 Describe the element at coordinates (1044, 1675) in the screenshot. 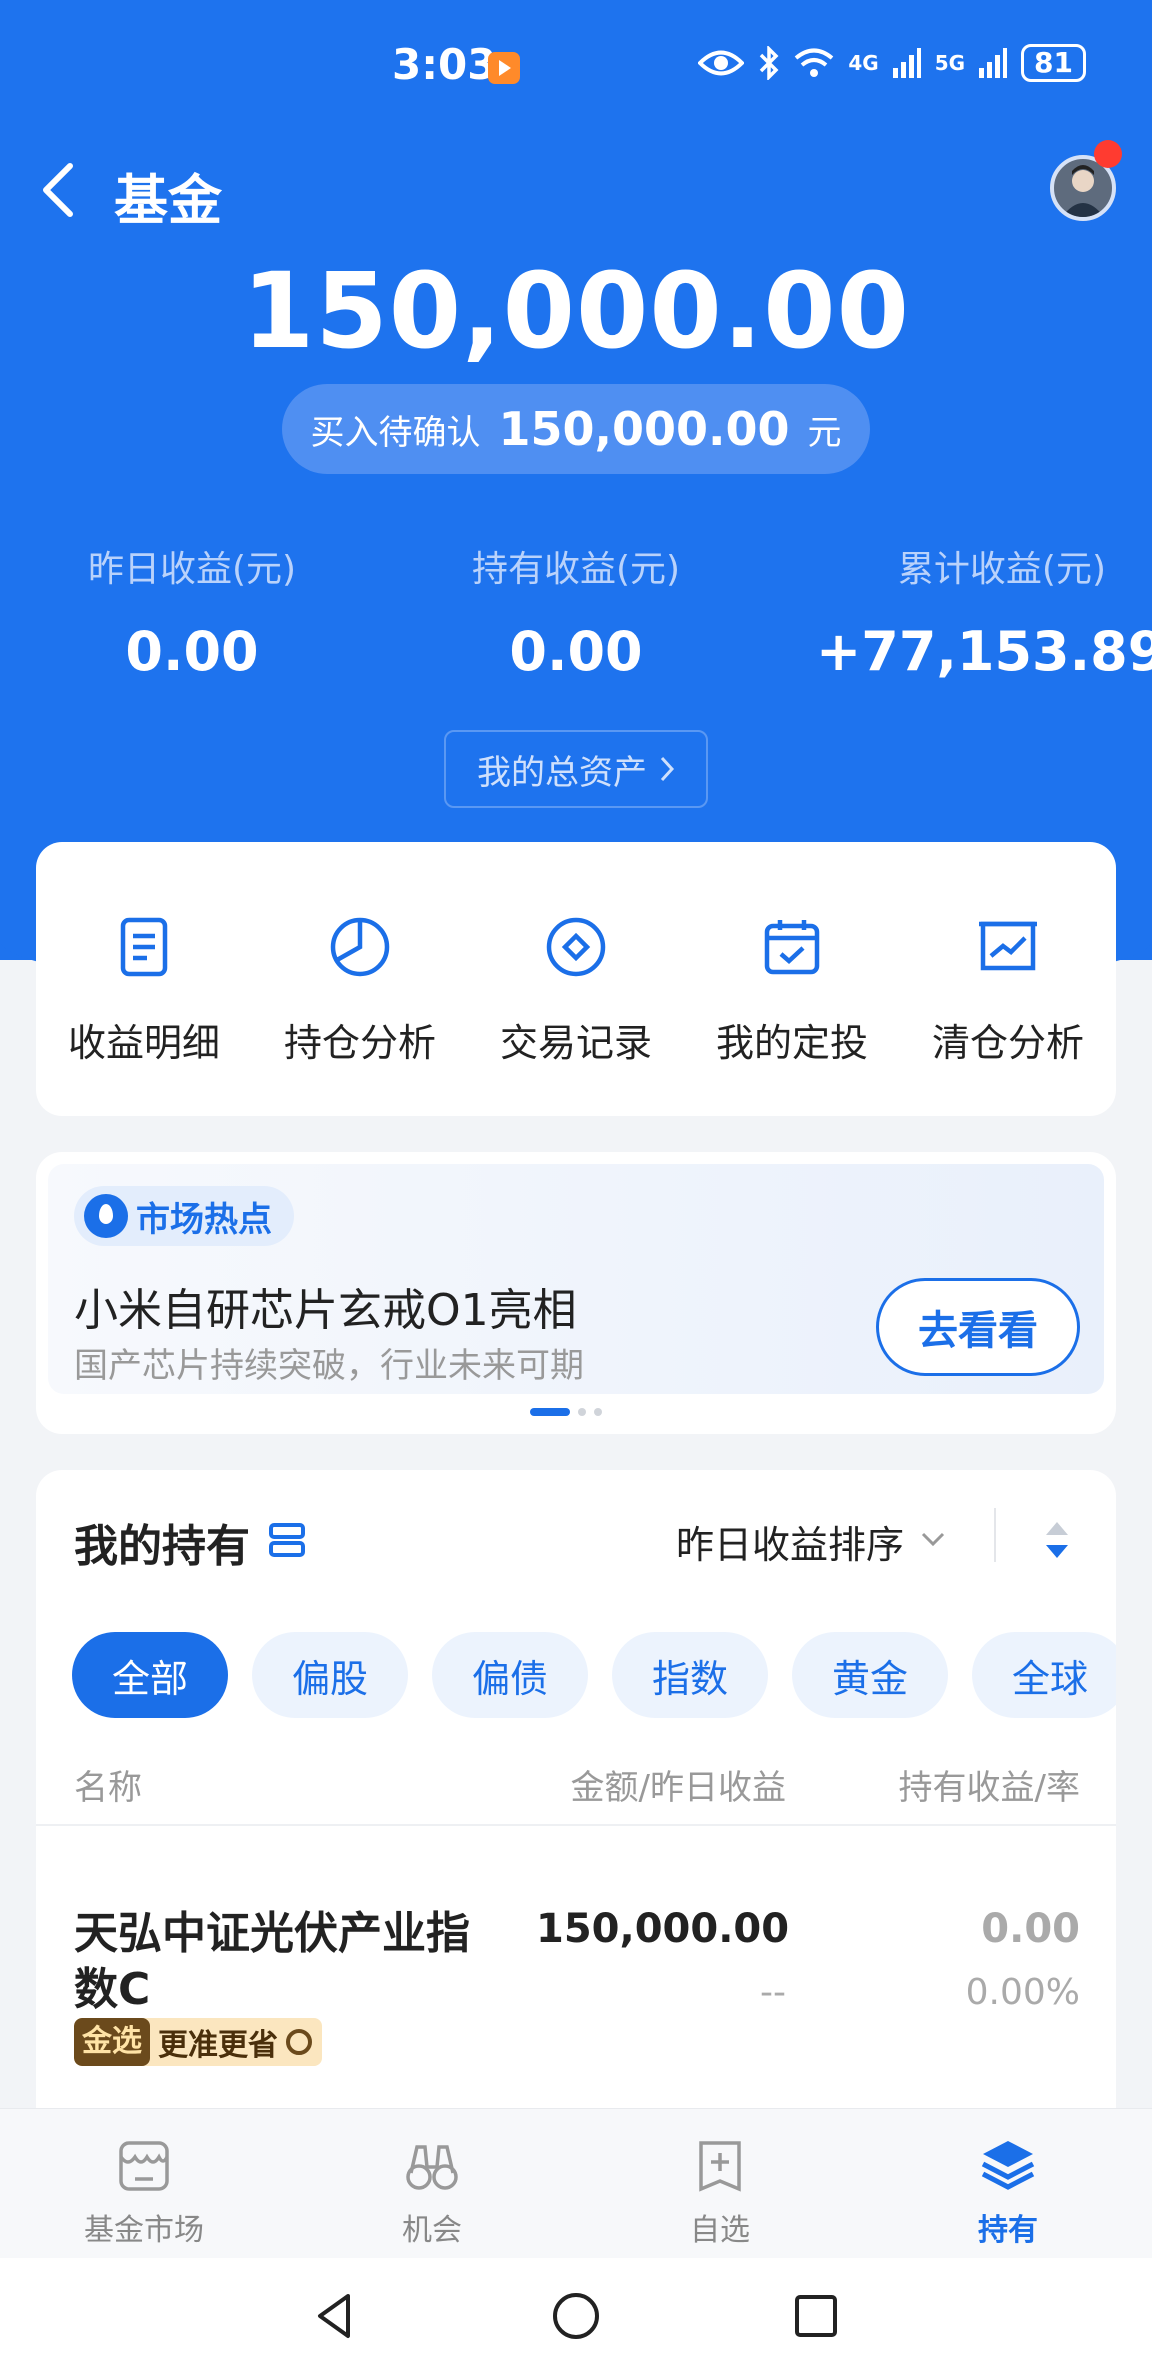

I see `filter-chip-global: 全球` at that location.